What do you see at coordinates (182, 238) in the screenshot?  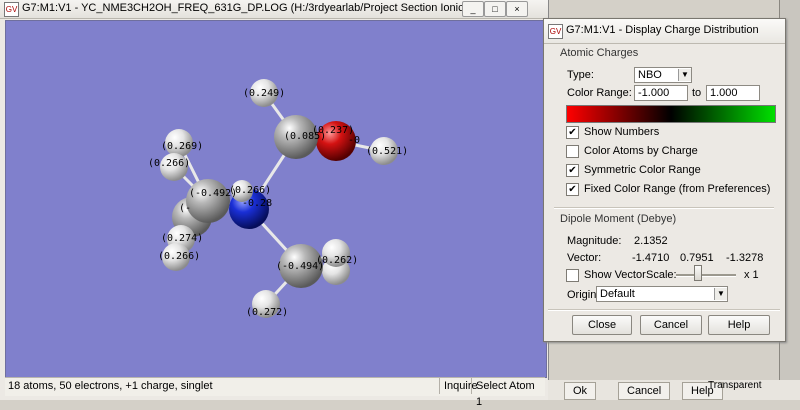 I see `charge-label: (0.274)` at bounding box center [182, 238].